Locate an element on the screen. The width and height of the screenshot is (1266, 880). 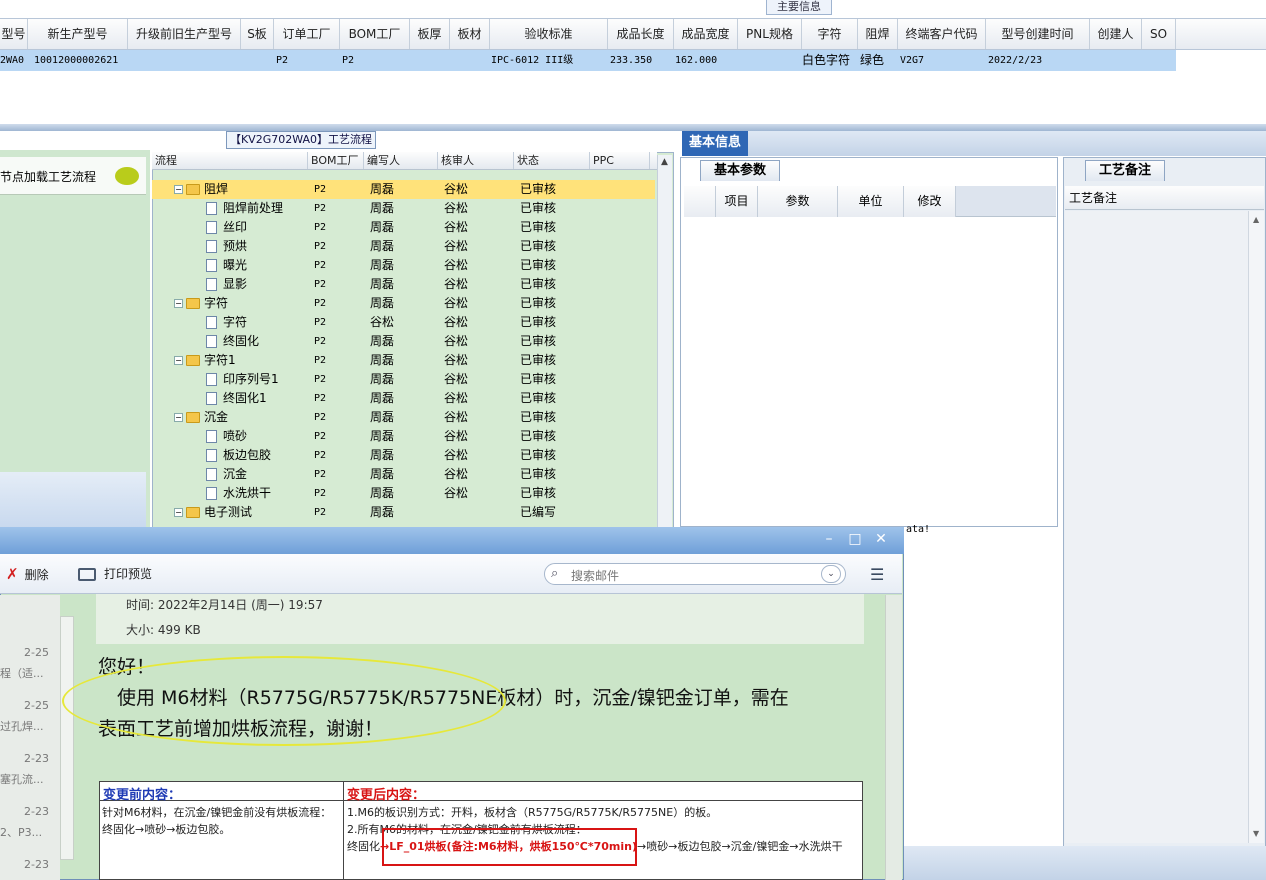
params-col-unit: 单位 is located at coordinates (871, 201).